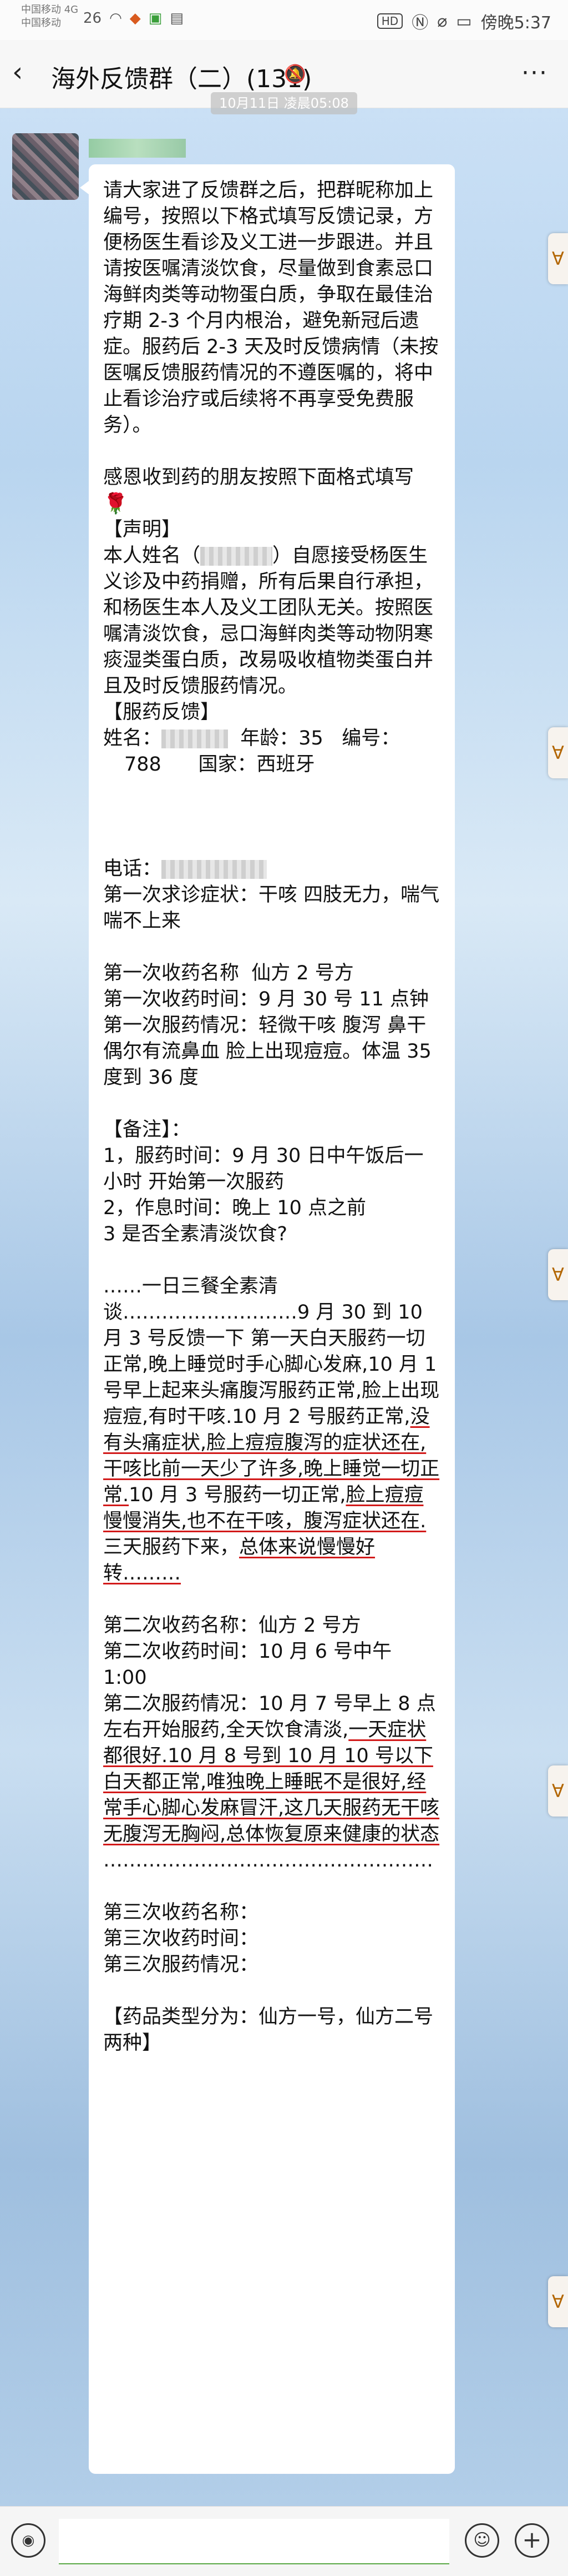 This screenshot has height=2576, width=568. What do you see at coordinates (171, 1547) in the screenshot?
I see `diet-part-e: 三天服药下来，` at bounding box center [171, 1547].